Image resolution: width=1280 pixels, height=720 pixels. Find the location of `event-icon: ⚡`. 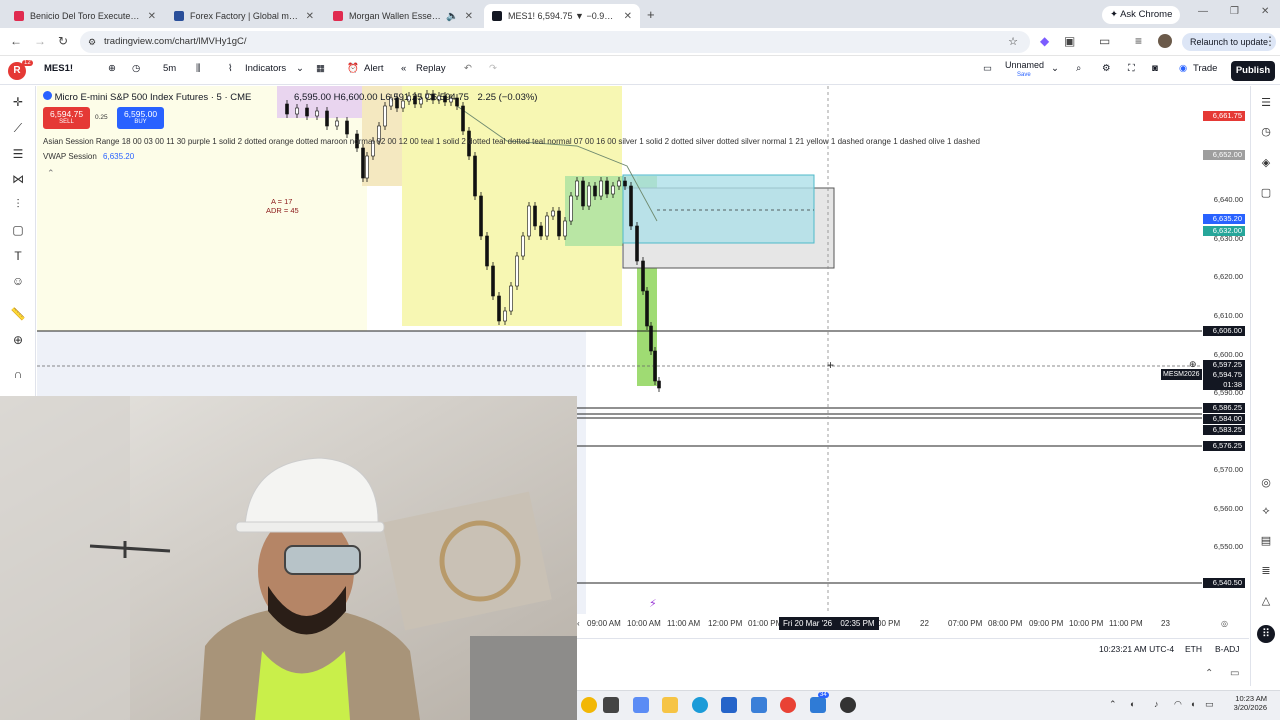

event-icon: ⚡ is located at coordinates (653, 603).